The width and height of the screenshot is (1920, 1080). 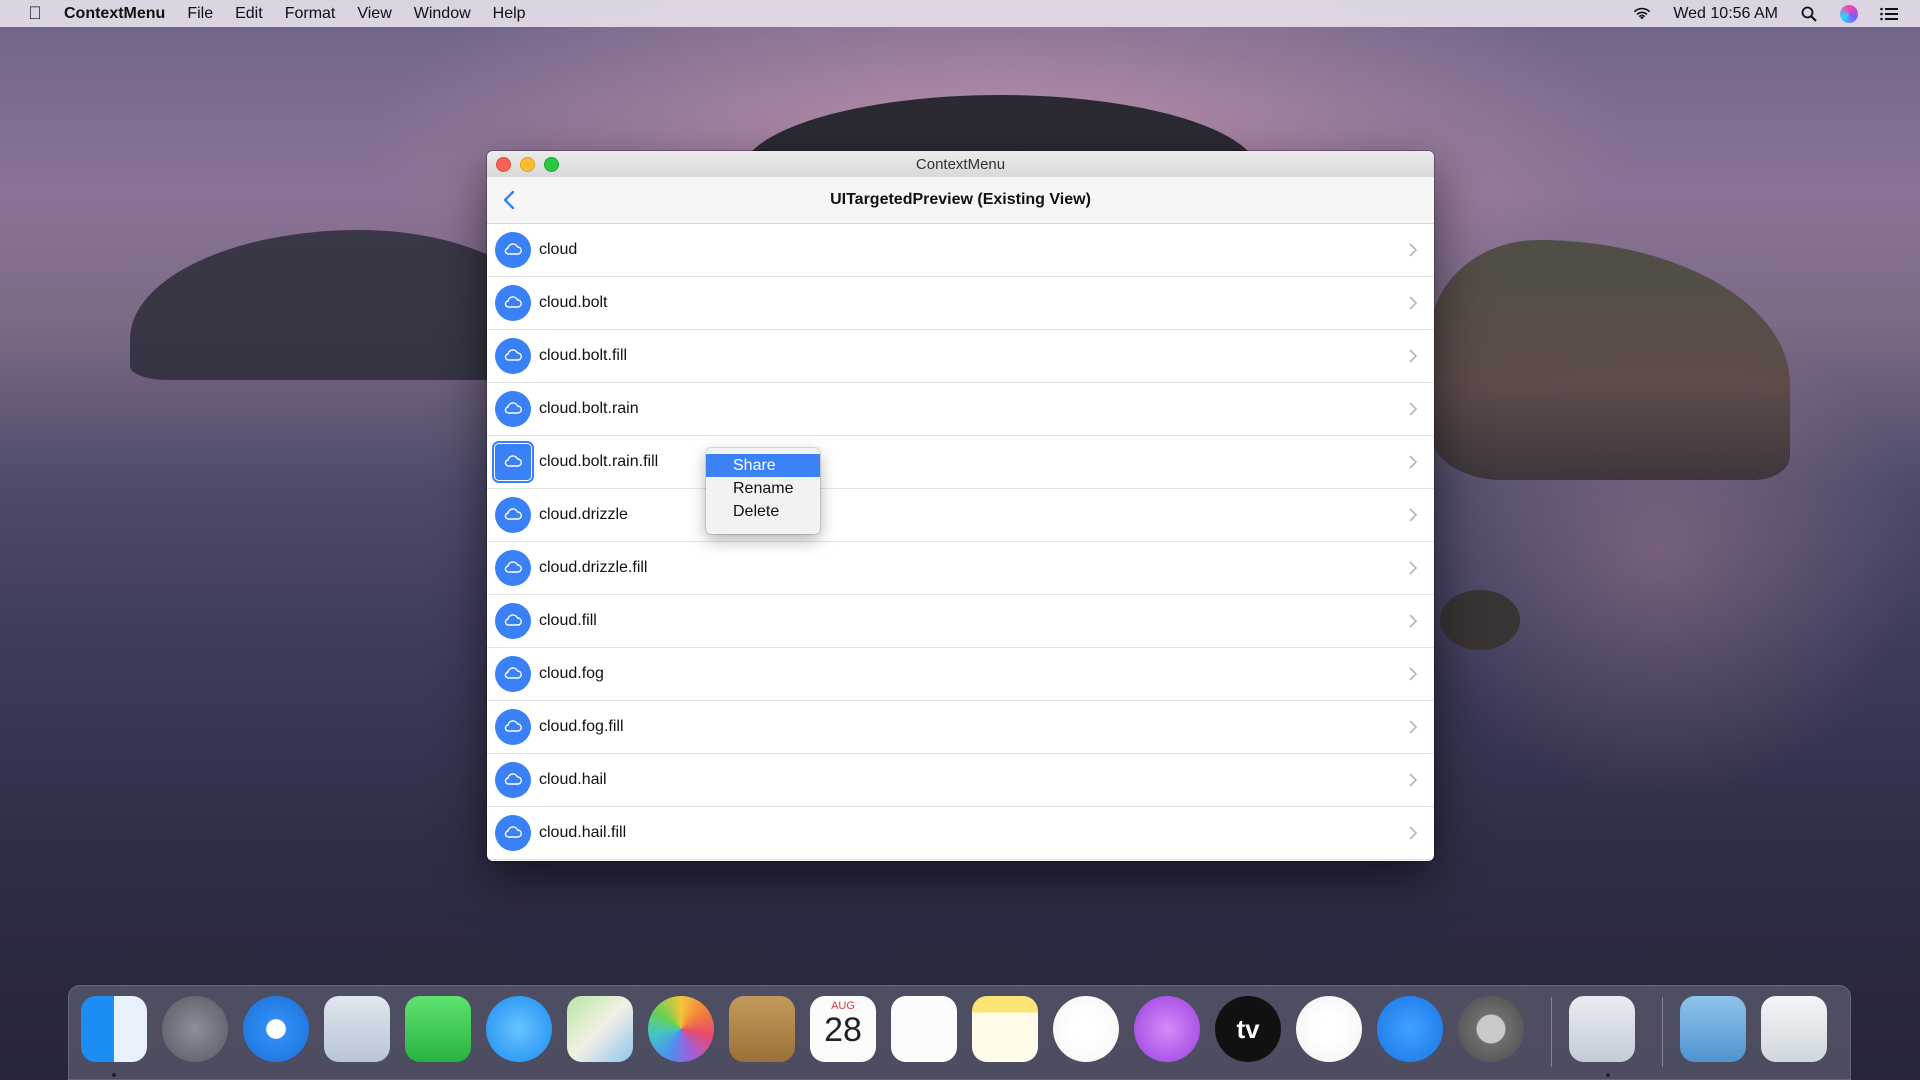 I want to click on trash-icon, so click(x=1794, y=1029).